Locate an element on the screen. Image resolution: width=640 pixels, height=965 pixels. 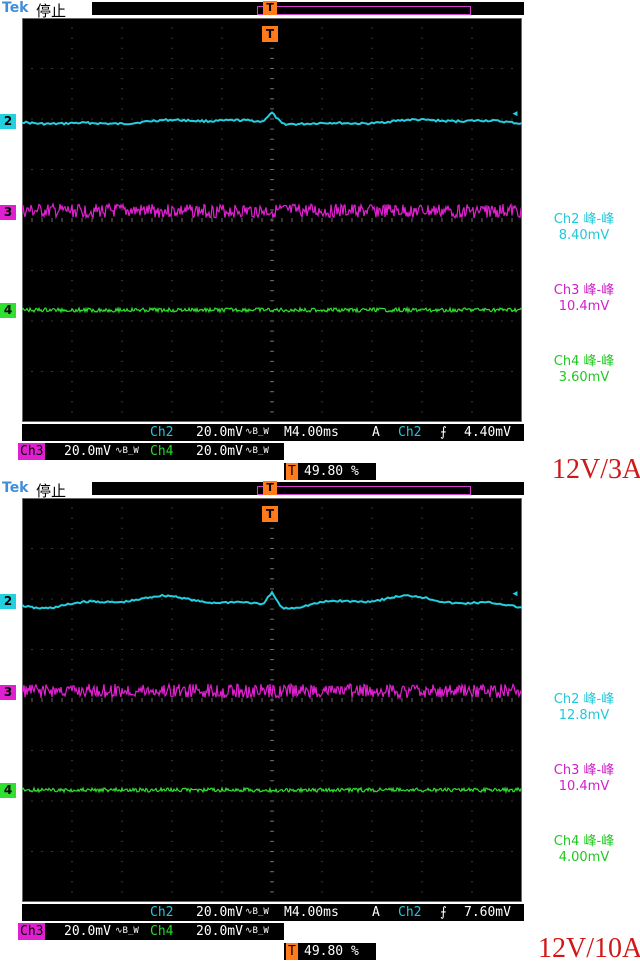
condition-label: 12V/10A is located at coordinates (589, 948).